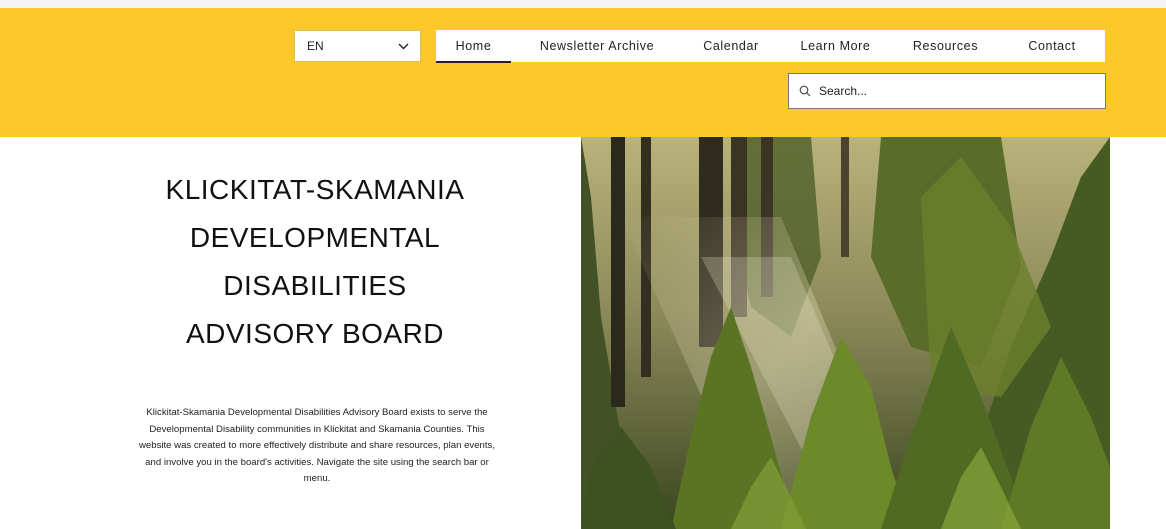 The height and width of the screenshot is (529, 1166). What do you see at coordinates (731, 46) in the screenshot?
I see `nav-item-calendar: Calendar` at bounding box center [731, 46].